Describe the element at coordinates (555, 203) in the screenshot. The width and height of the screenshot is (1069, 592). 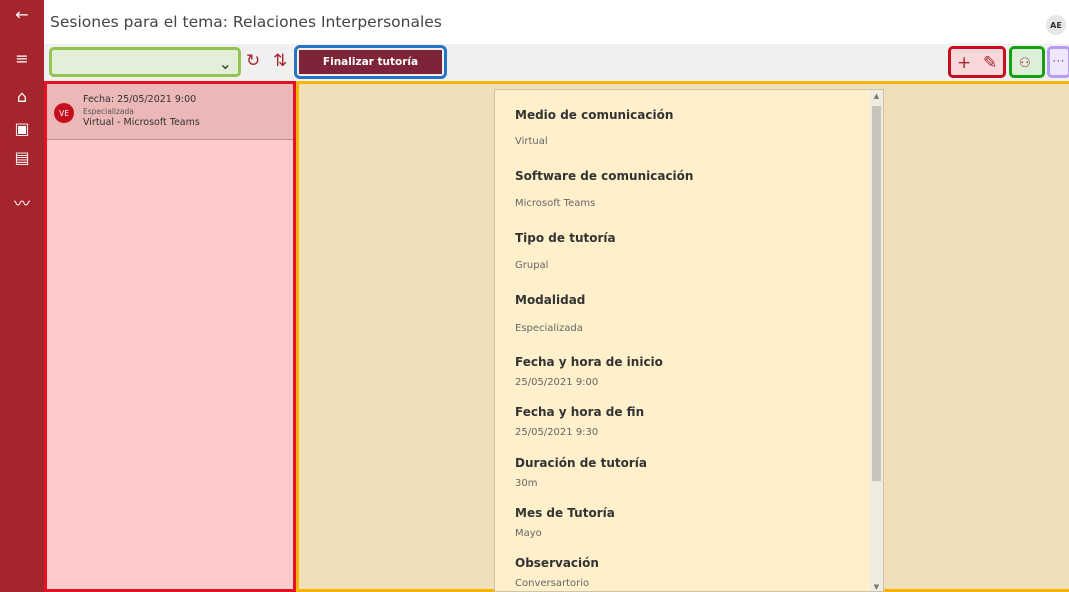
I see `field-value: Microsoft Teams` at that location.